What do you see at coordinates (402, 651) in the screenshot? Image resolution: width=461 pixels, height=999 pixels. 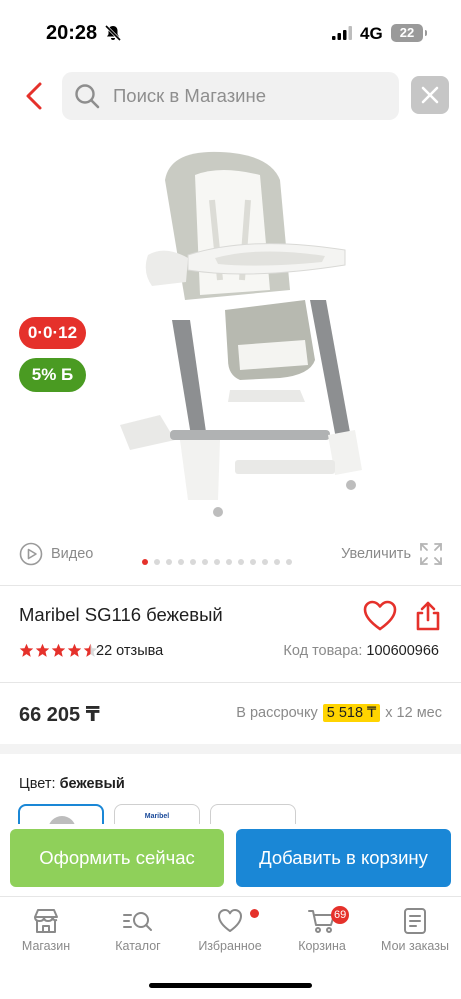 I see `product-code-value: 100600966` at bounding box center [402, 651].